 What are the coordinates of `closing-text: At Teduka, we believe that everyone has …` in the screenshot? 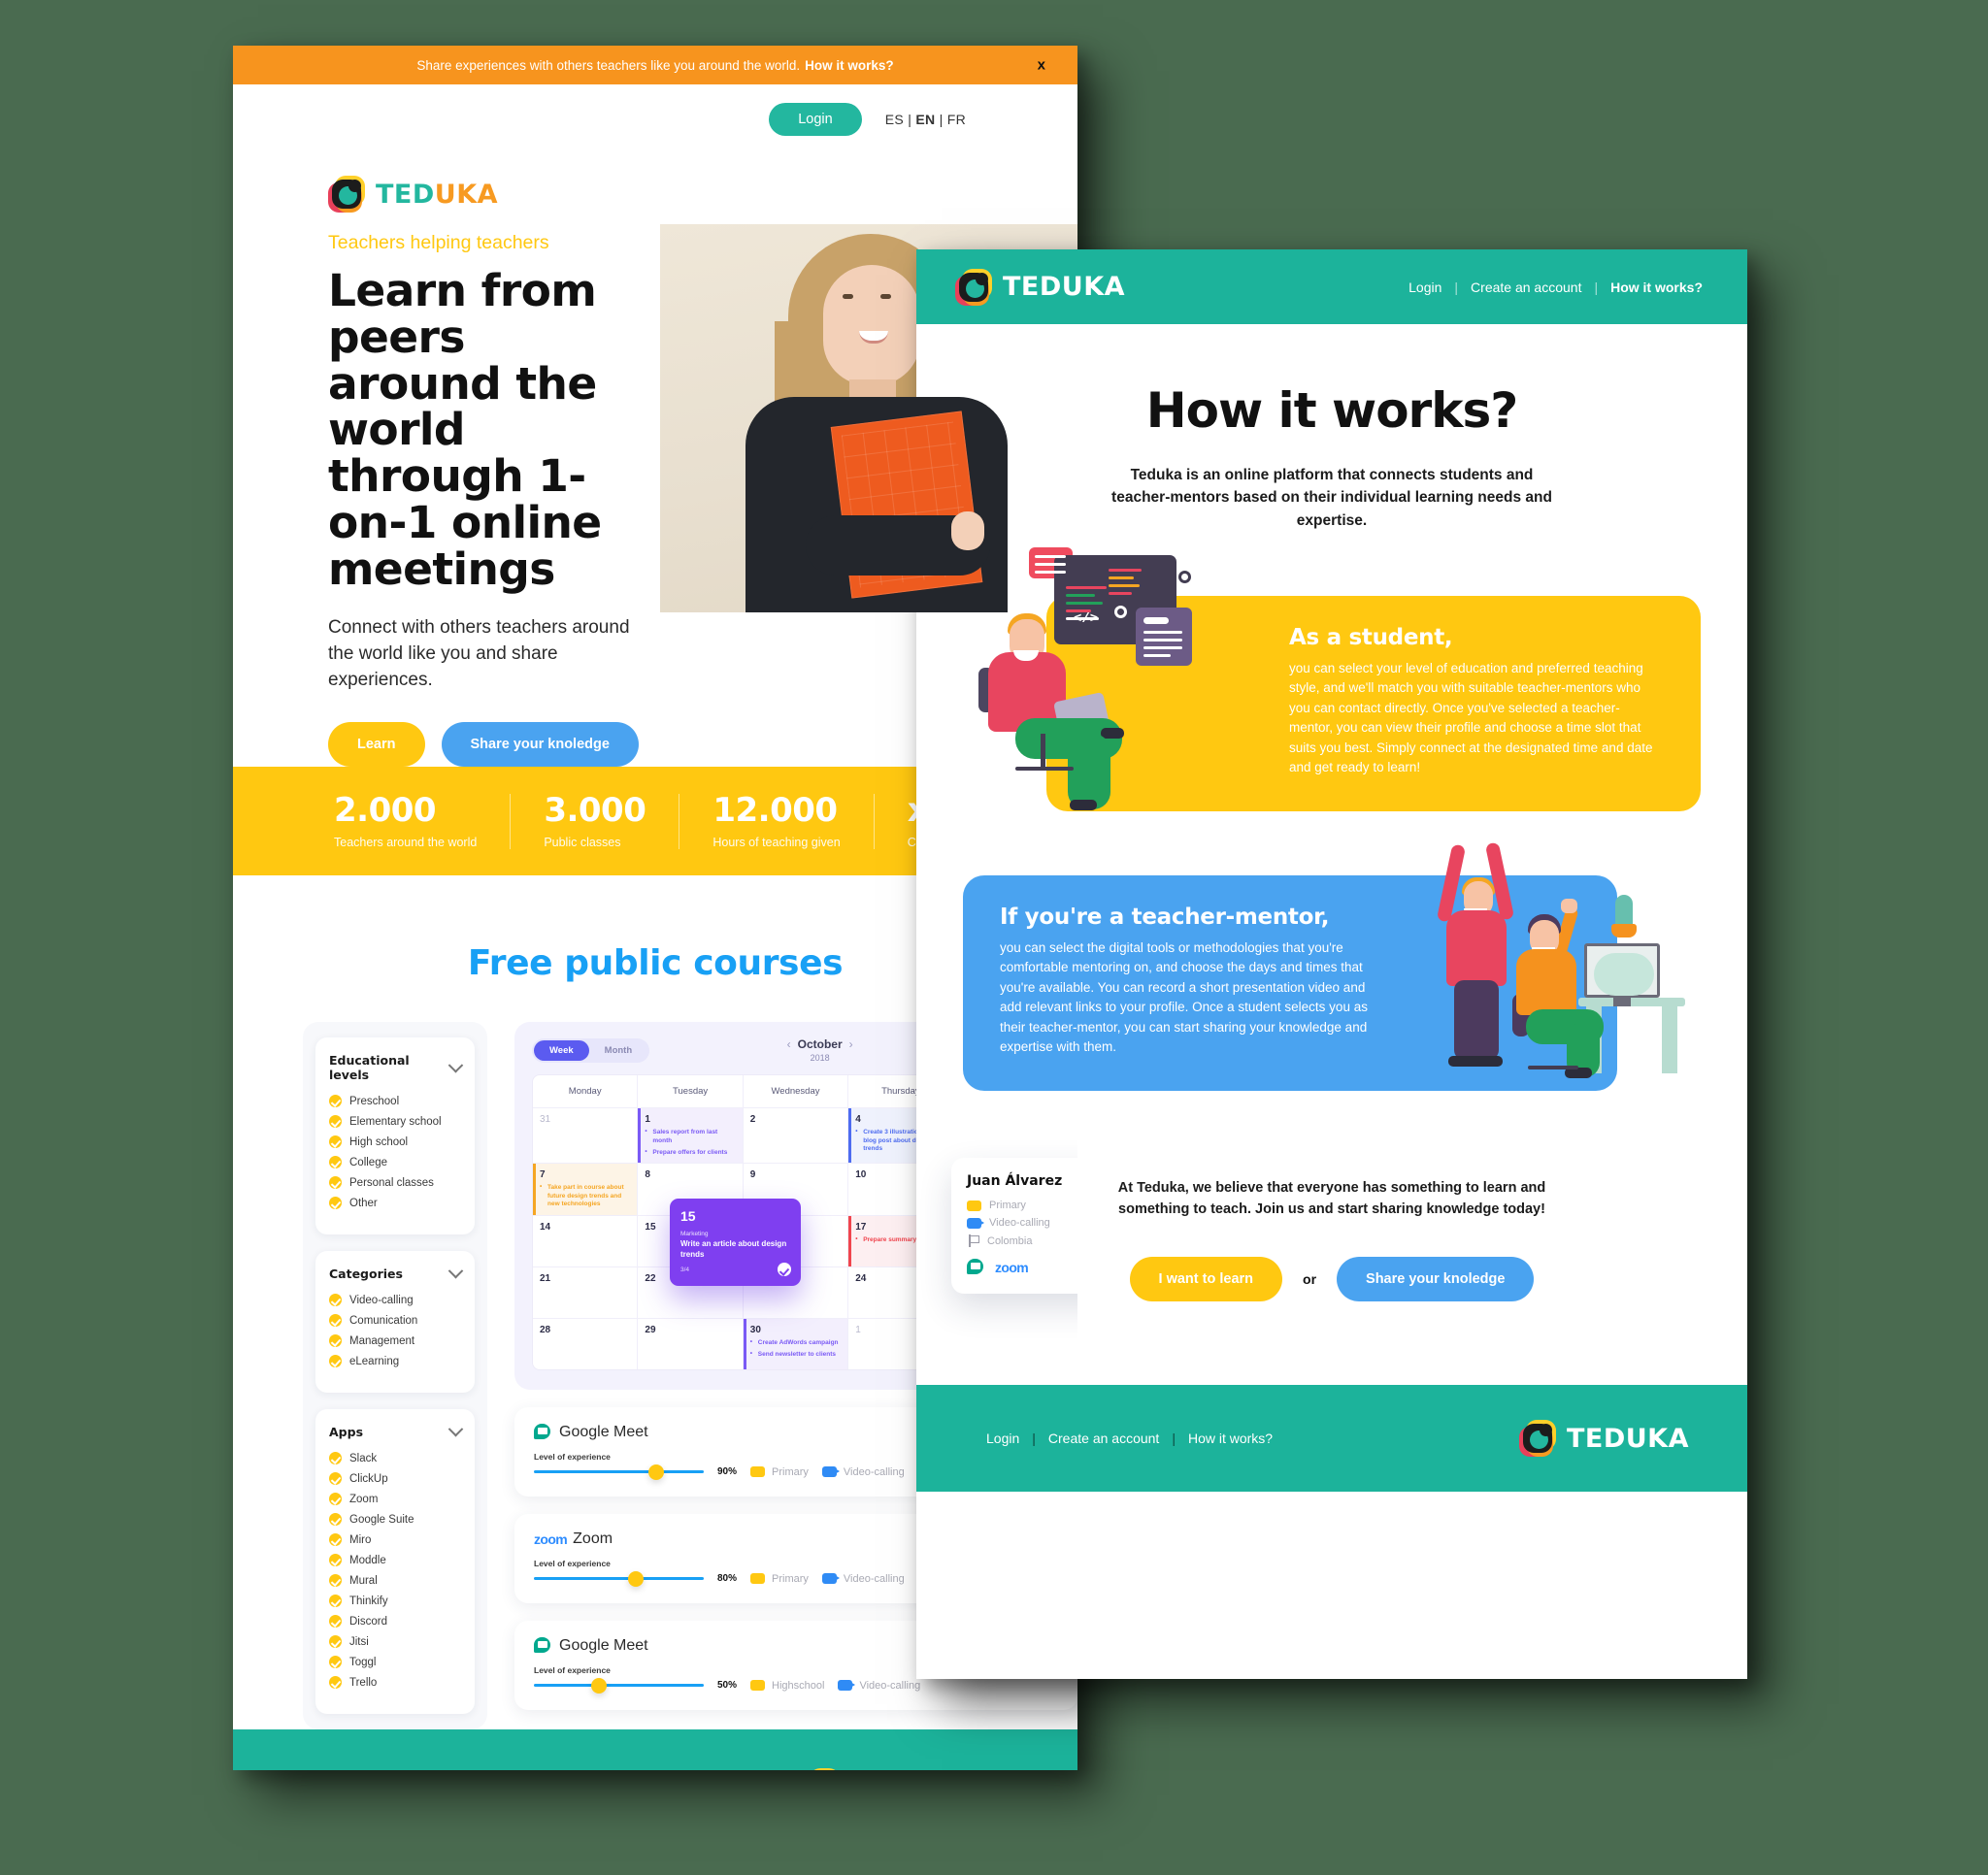 It's located at (1332, 1198).